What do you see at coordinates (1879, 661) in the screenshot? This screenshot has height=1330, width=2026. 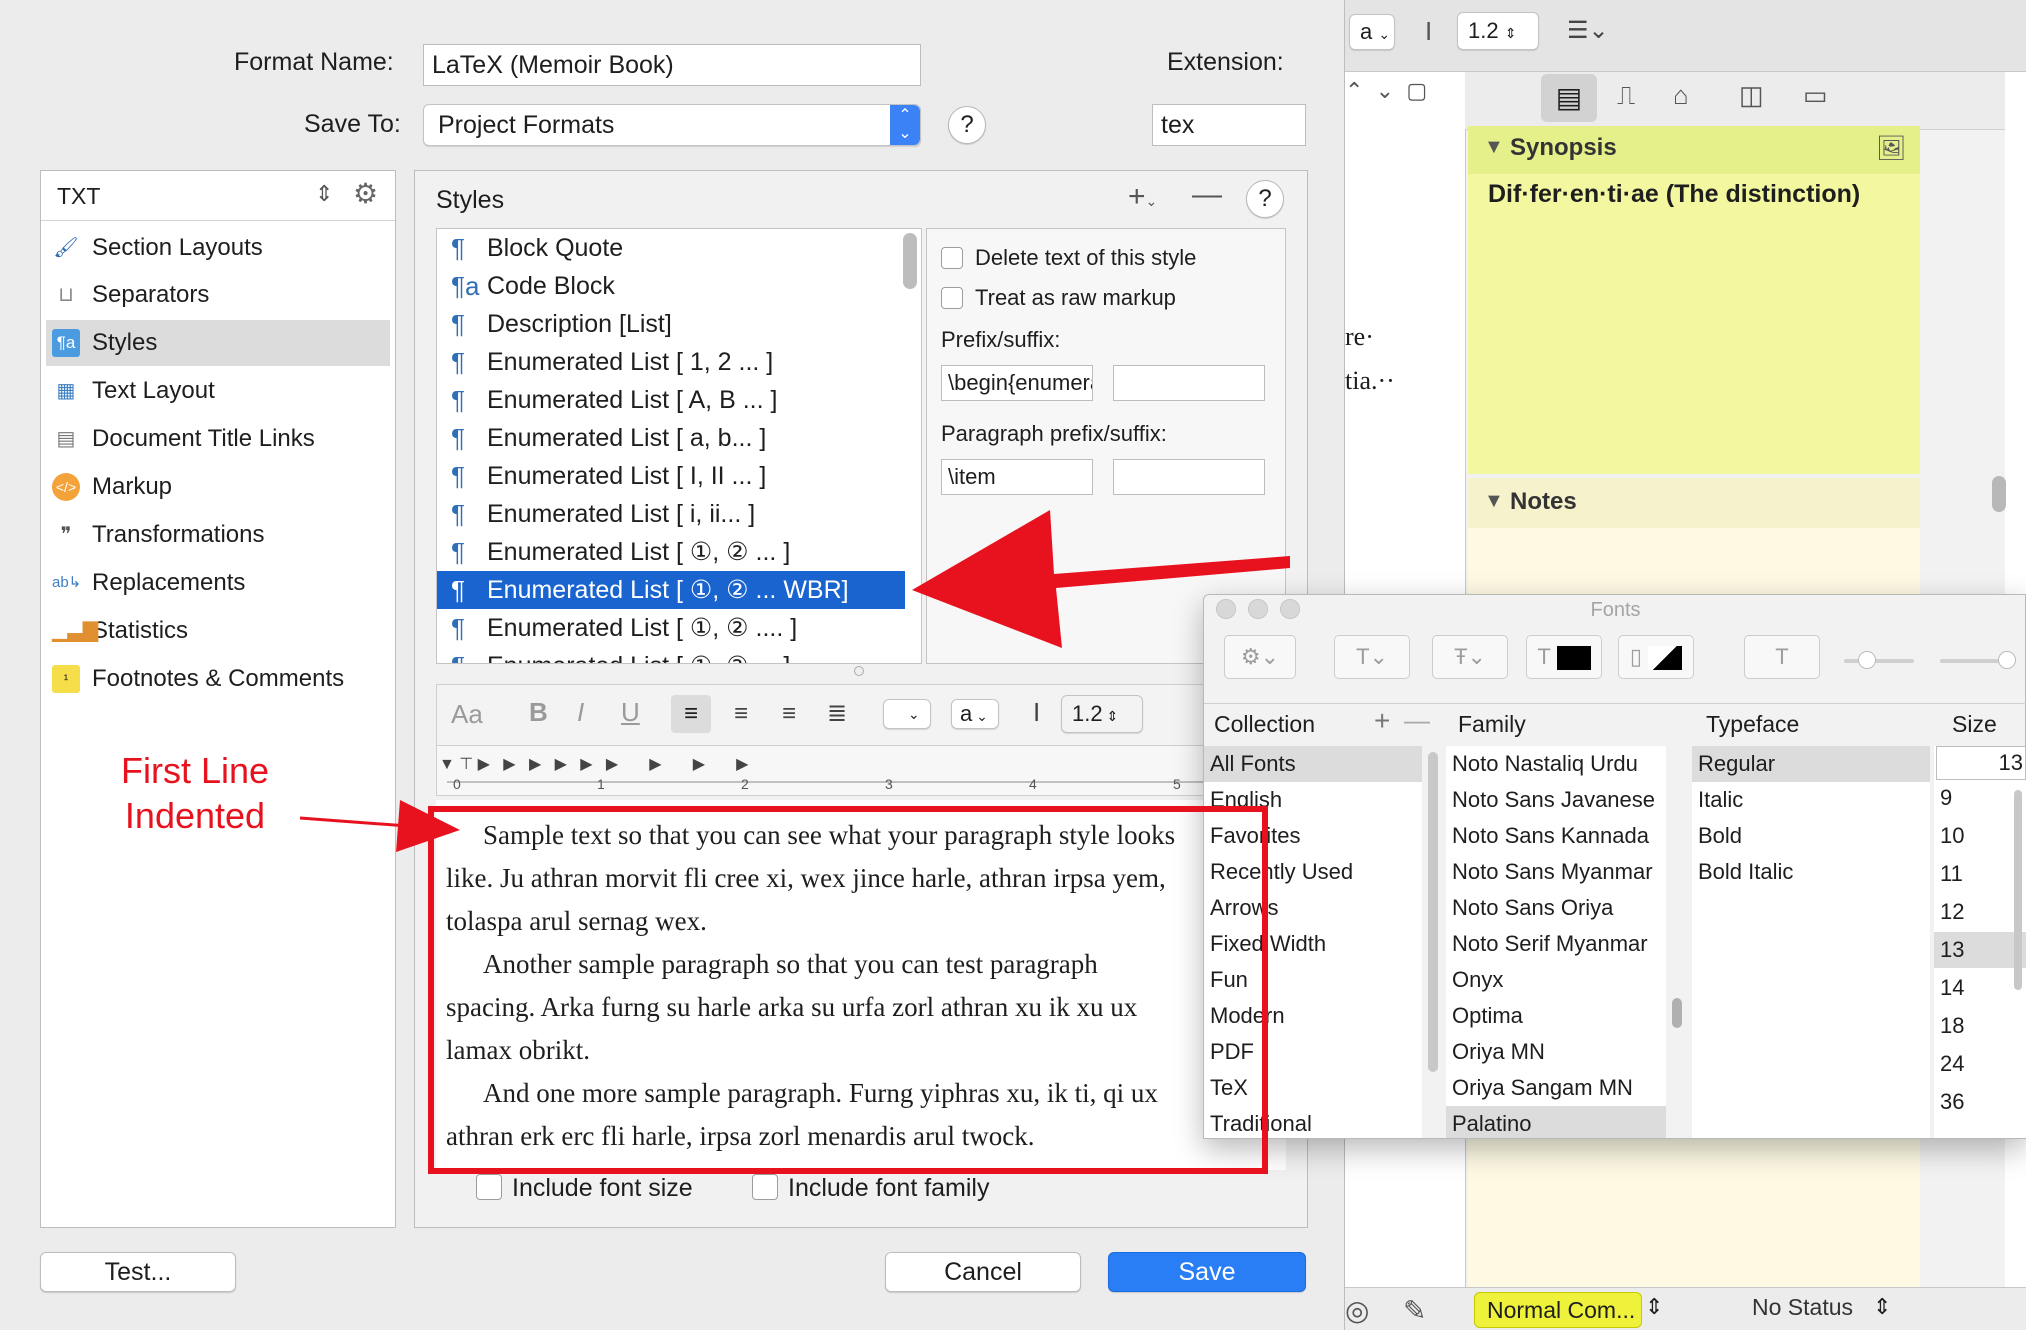 I see `shadow-opacity-slider` at bounding box center [1879, 661].